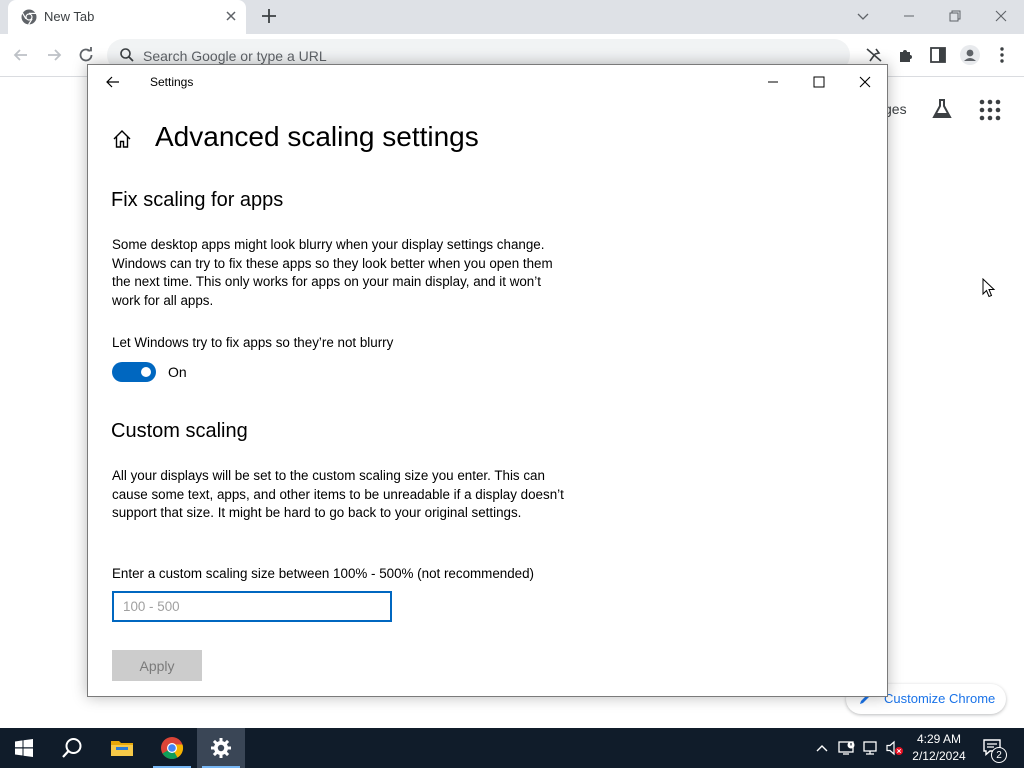  I want to click on google-apps-grid-icon, so click(990, 110).